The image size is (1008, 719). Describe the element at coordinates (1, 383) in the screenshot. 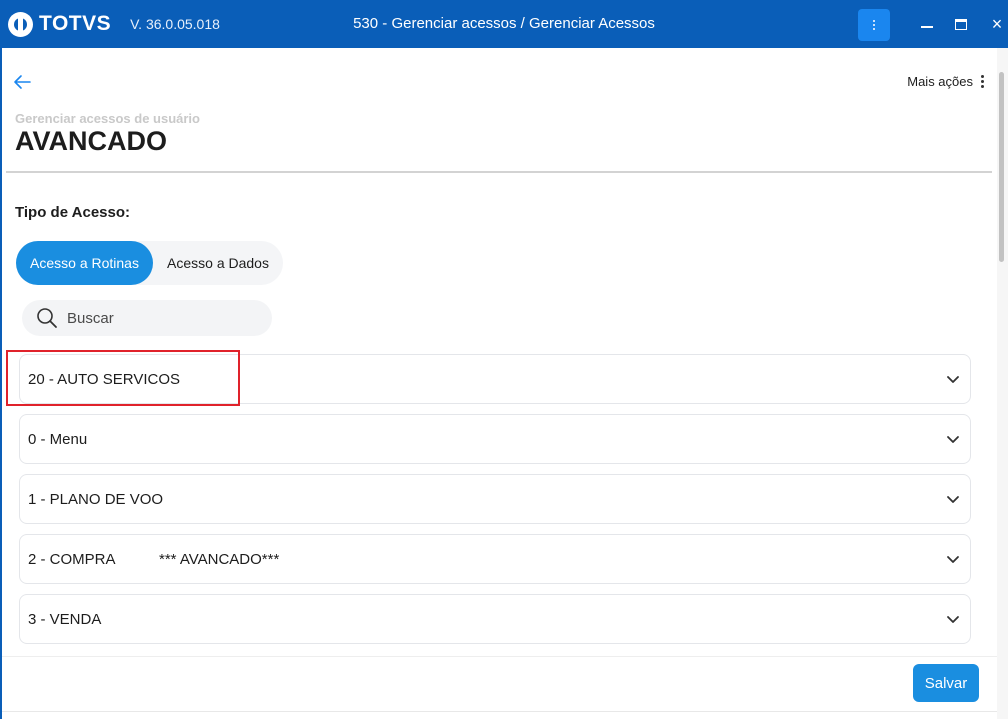

I see `window-frame` at that location.